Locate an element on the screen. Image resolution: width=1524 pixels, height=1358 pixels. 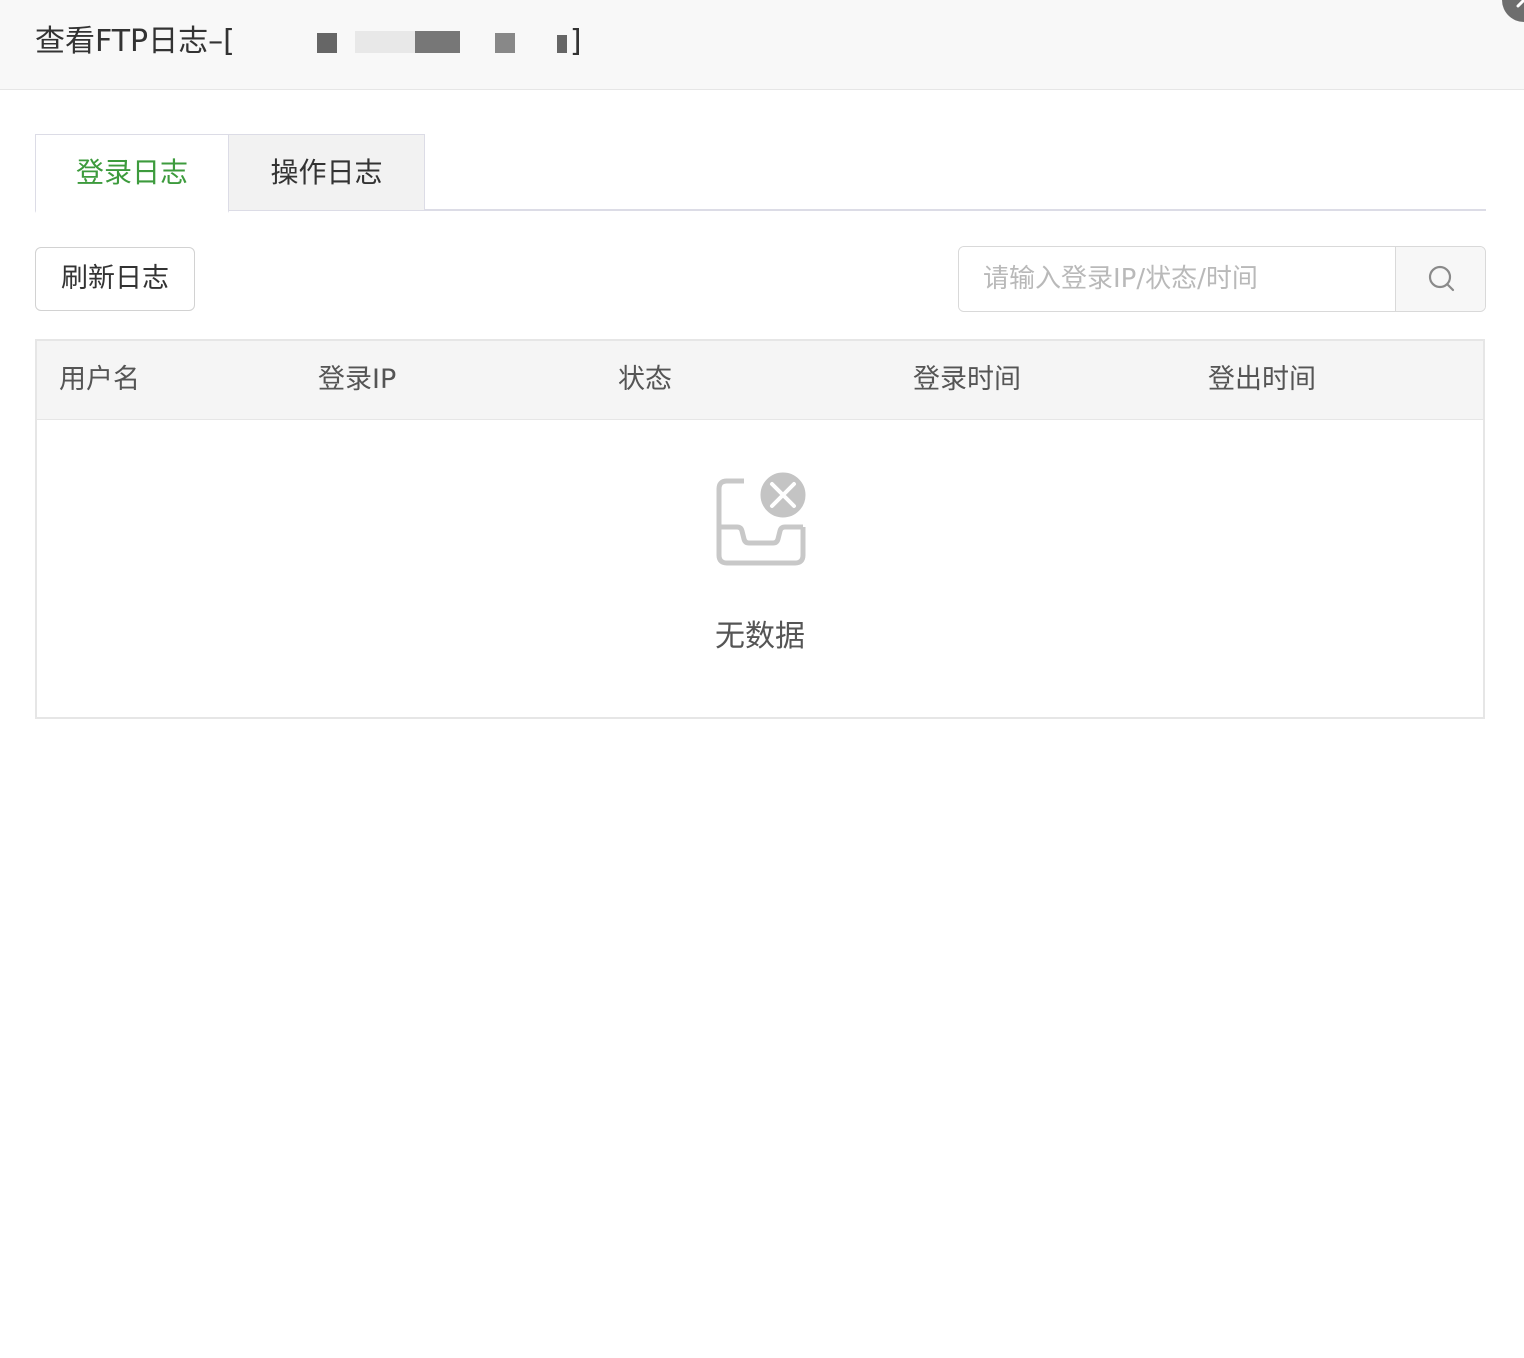
column-login-ip: 登录IP is located at coordinates (357, 379).